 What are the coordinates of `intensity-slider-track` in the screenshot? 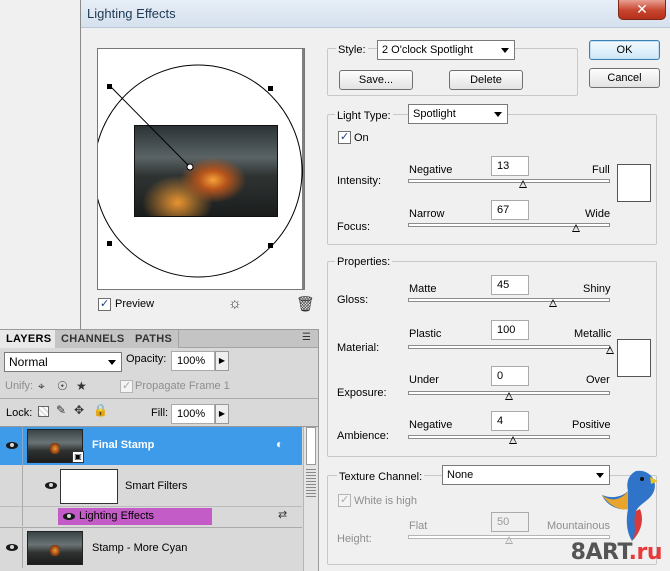 It's located at (509, 181).